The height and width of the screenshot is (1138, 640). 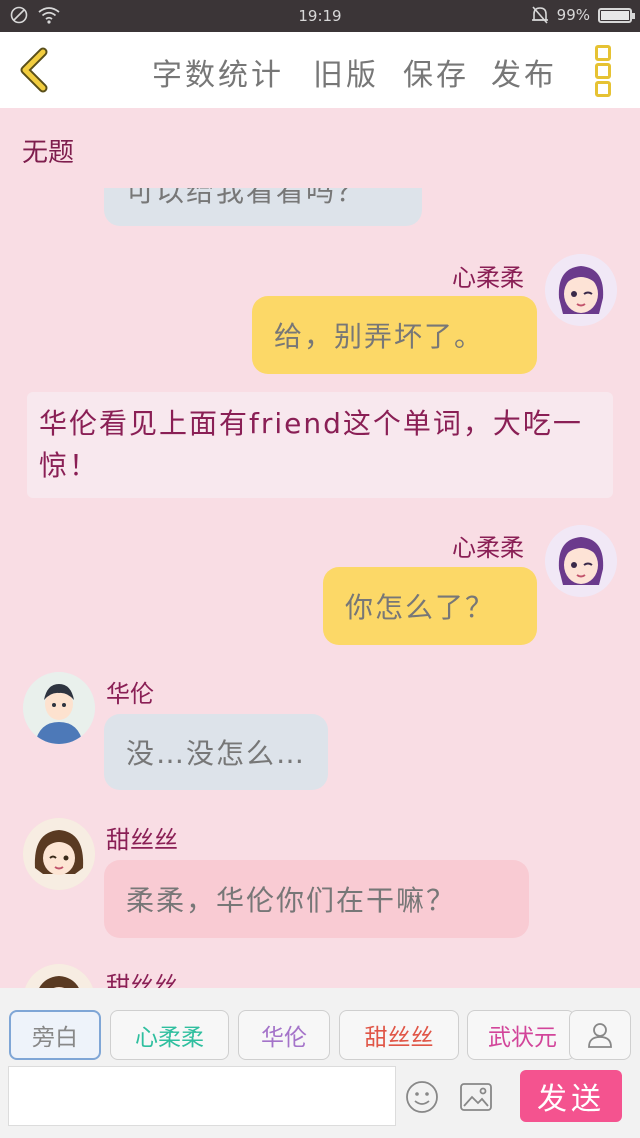 What do you see at coordinates (430, 606) in the screenshot?
I see `message-bubble: 你怎么了？` at bounding box center [430, 606].